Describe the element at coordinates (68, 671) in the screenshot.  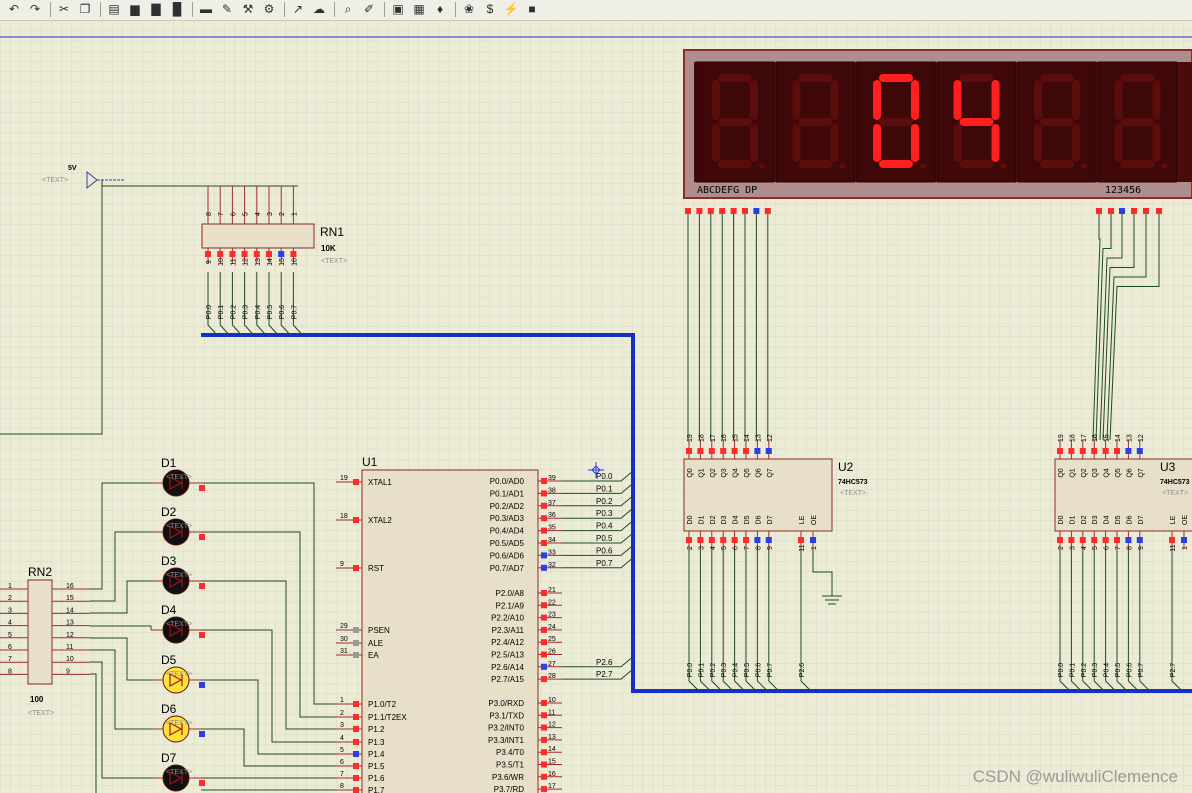
I see `rn2-pin-number: 9` at that location.